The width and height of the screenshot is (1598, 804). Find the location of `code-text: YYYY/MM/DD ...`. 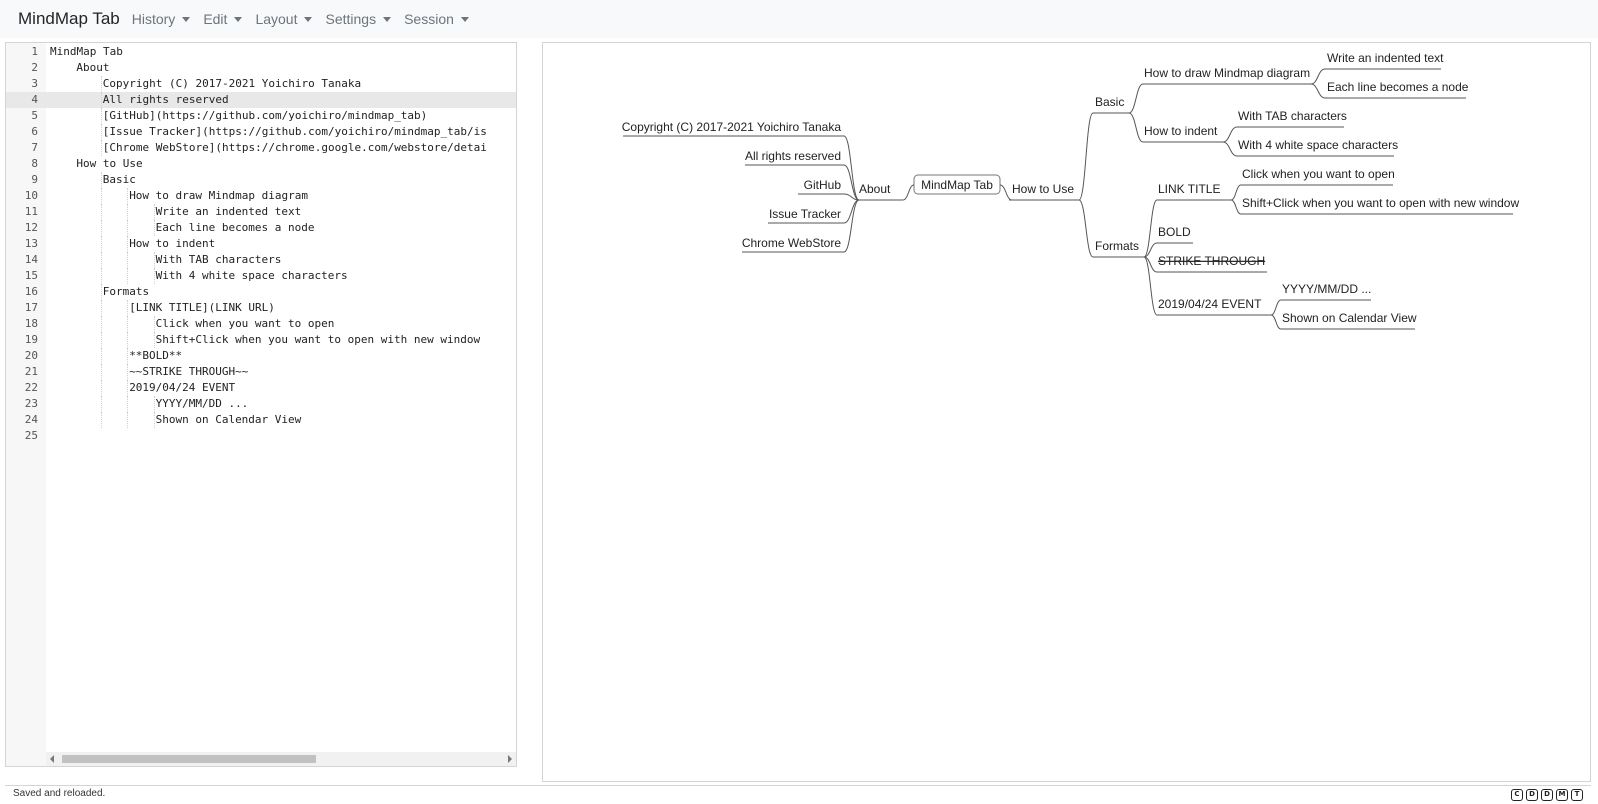

code-text: YYYY/MM/DD ... is located at coordinates (202, 403).